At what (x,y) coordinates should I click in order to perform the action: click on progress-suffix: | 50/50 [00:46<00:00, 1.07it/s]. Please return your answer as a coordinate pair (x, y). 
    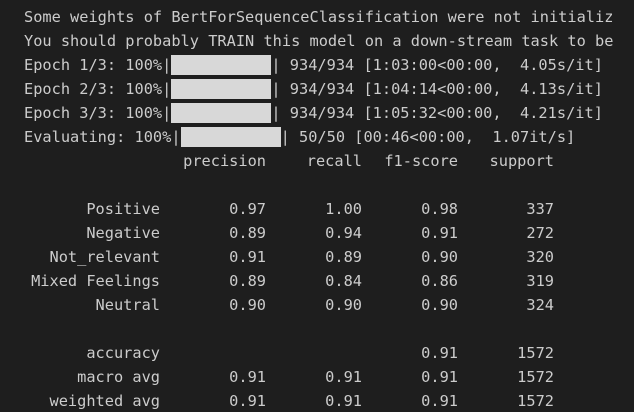
    Looking at the image, I should click on (428, 137).